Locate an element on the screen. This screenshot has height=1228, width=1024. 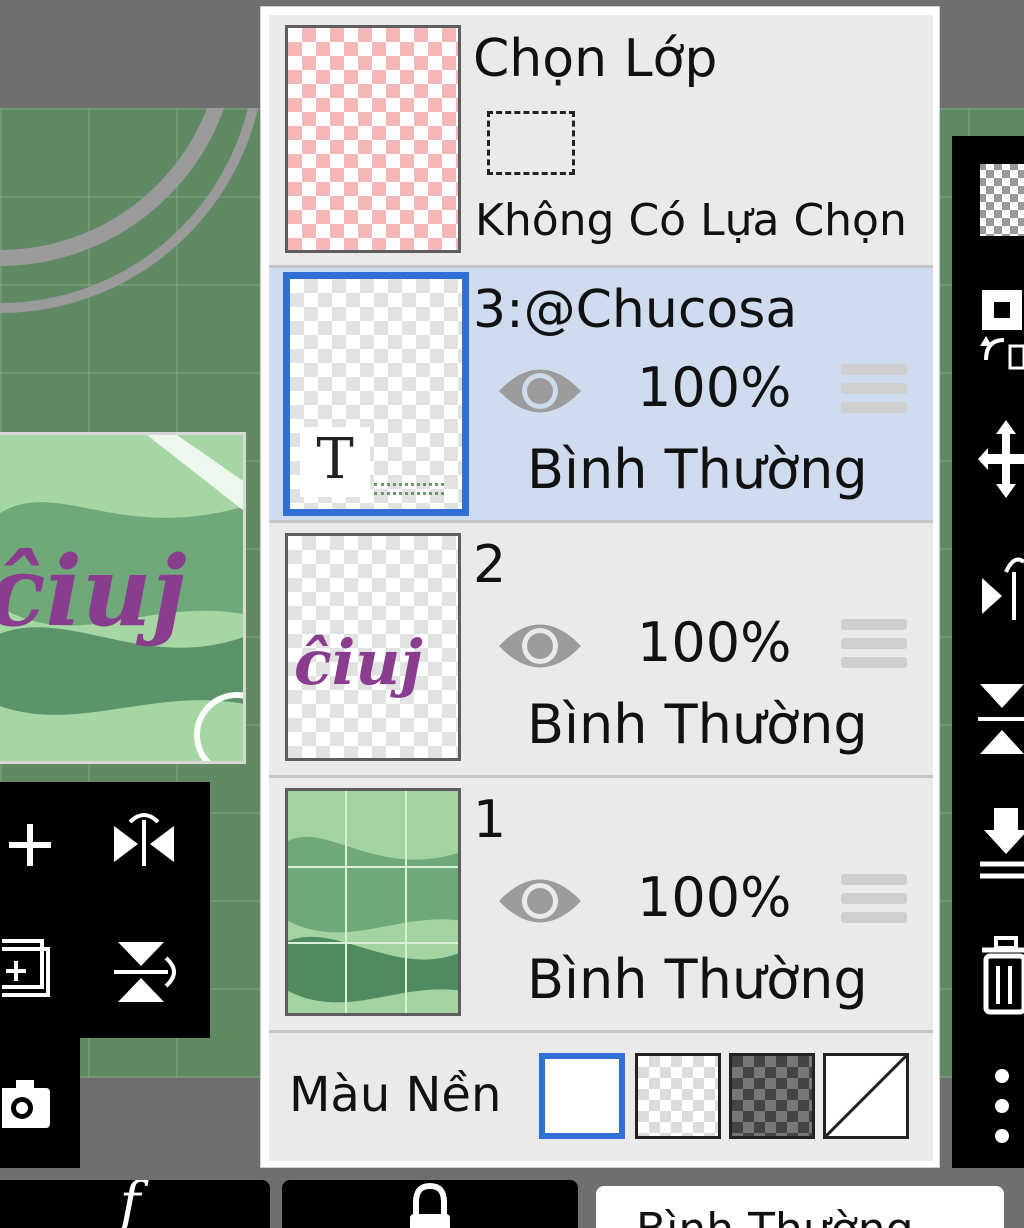
selection-layer-row: Chọn Lớp Không Có Lựa Chọn is located at coordinates (601, 140).